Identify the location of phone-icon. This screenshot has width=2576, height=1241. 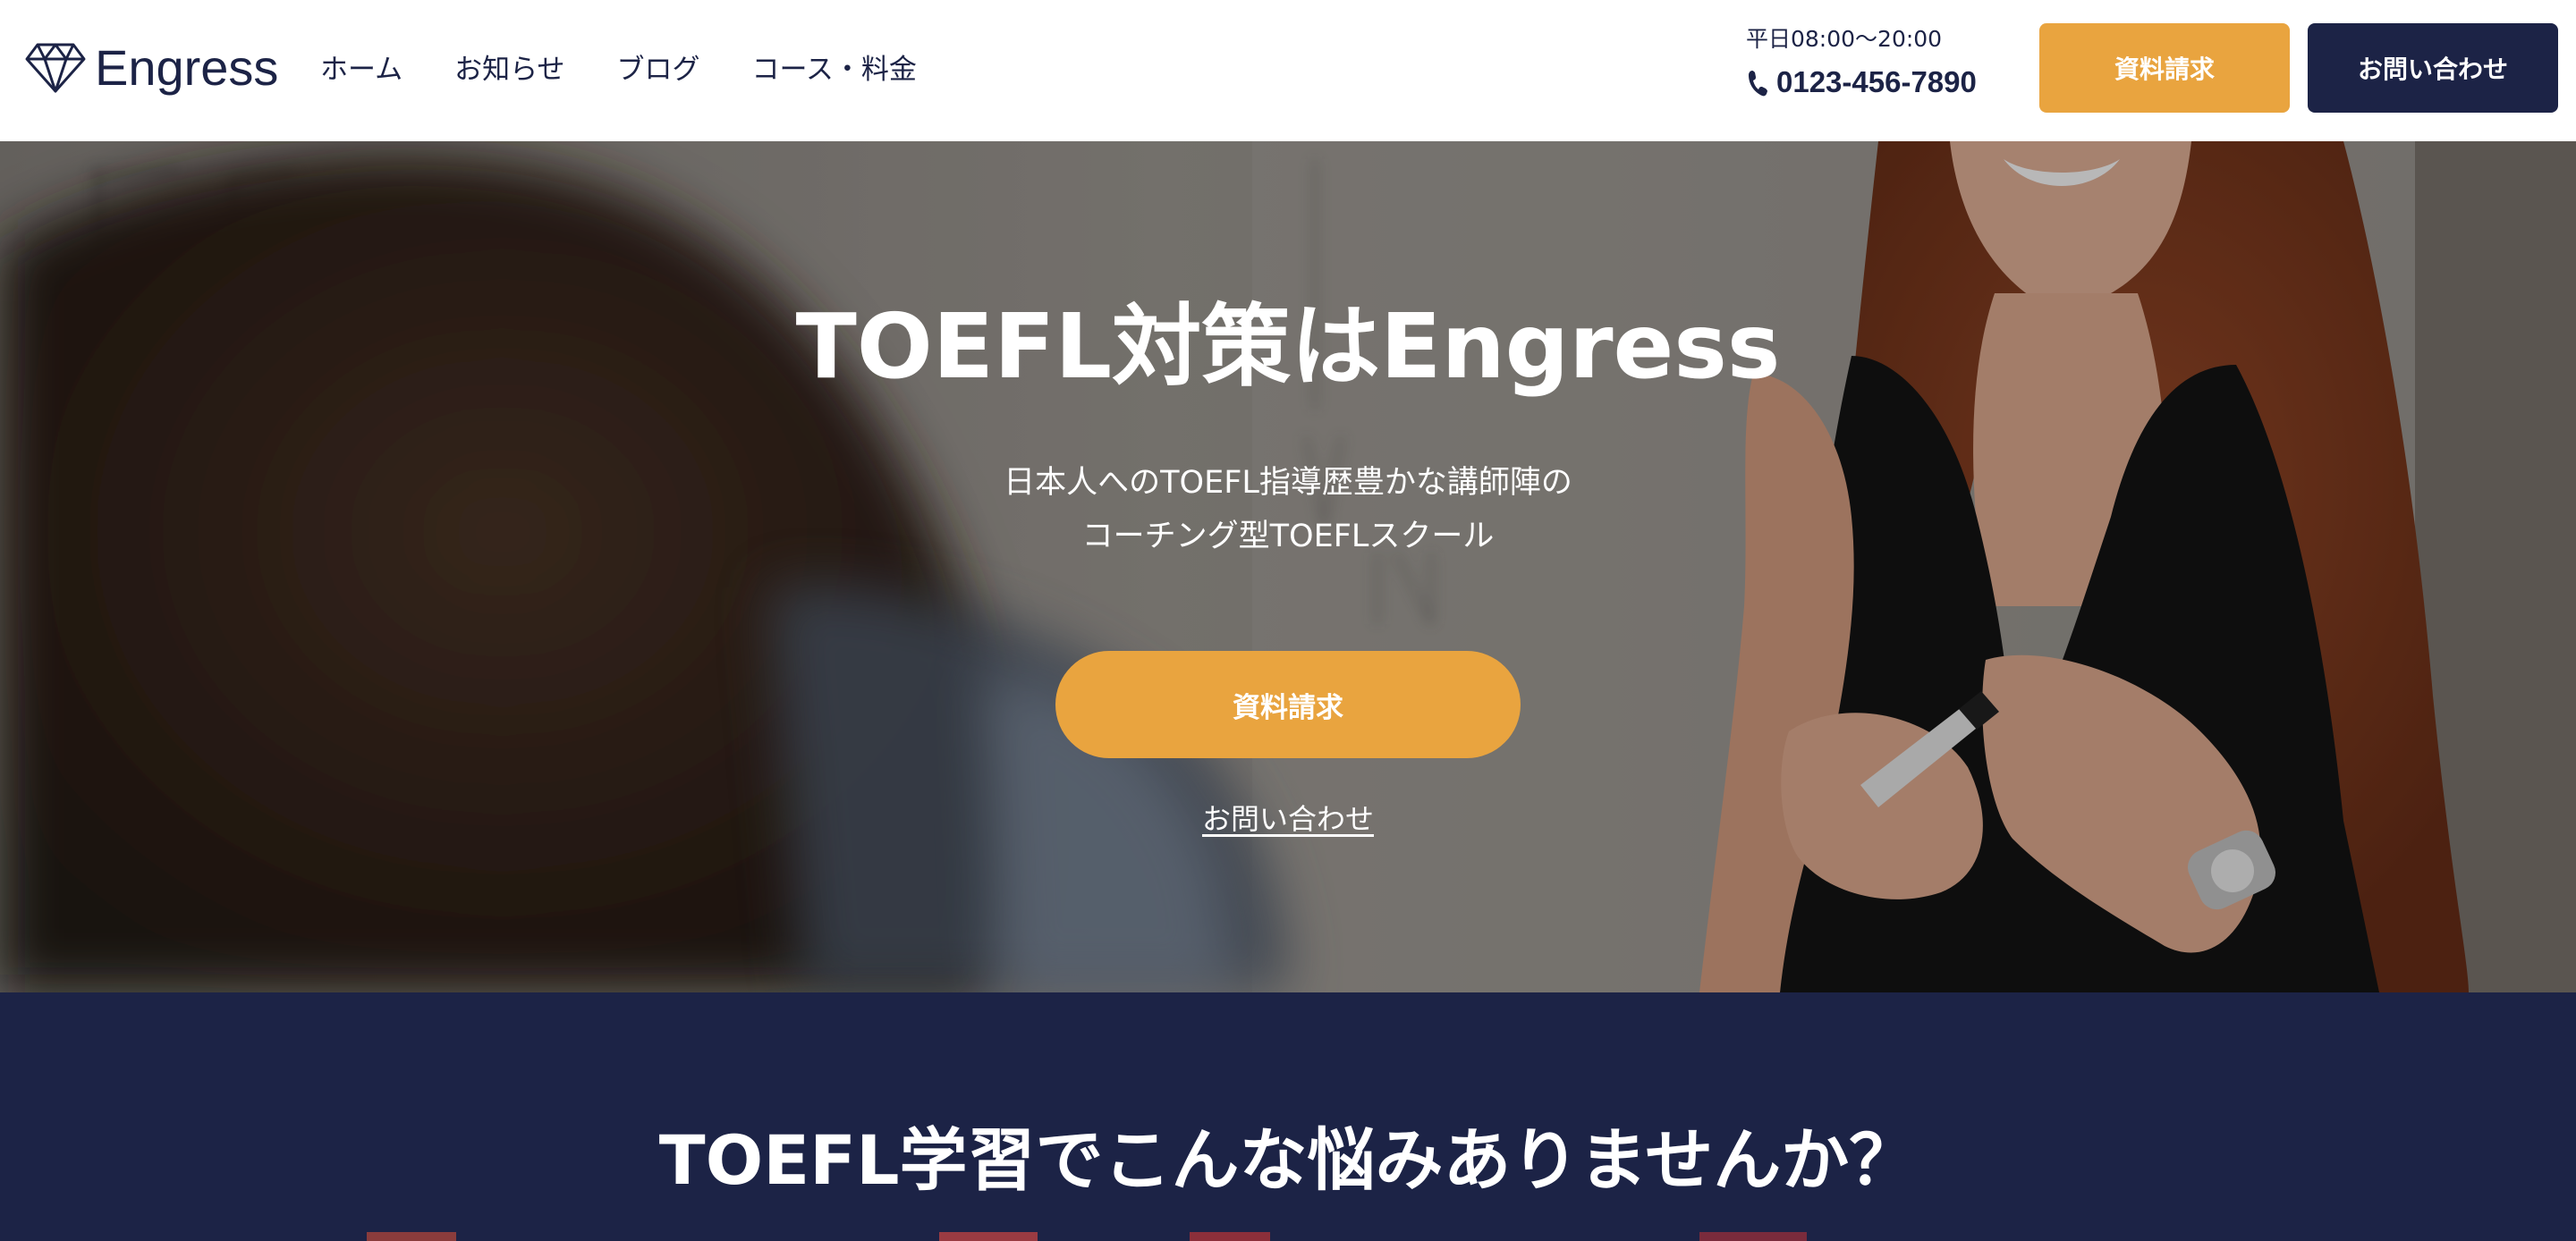
(1758, 84).